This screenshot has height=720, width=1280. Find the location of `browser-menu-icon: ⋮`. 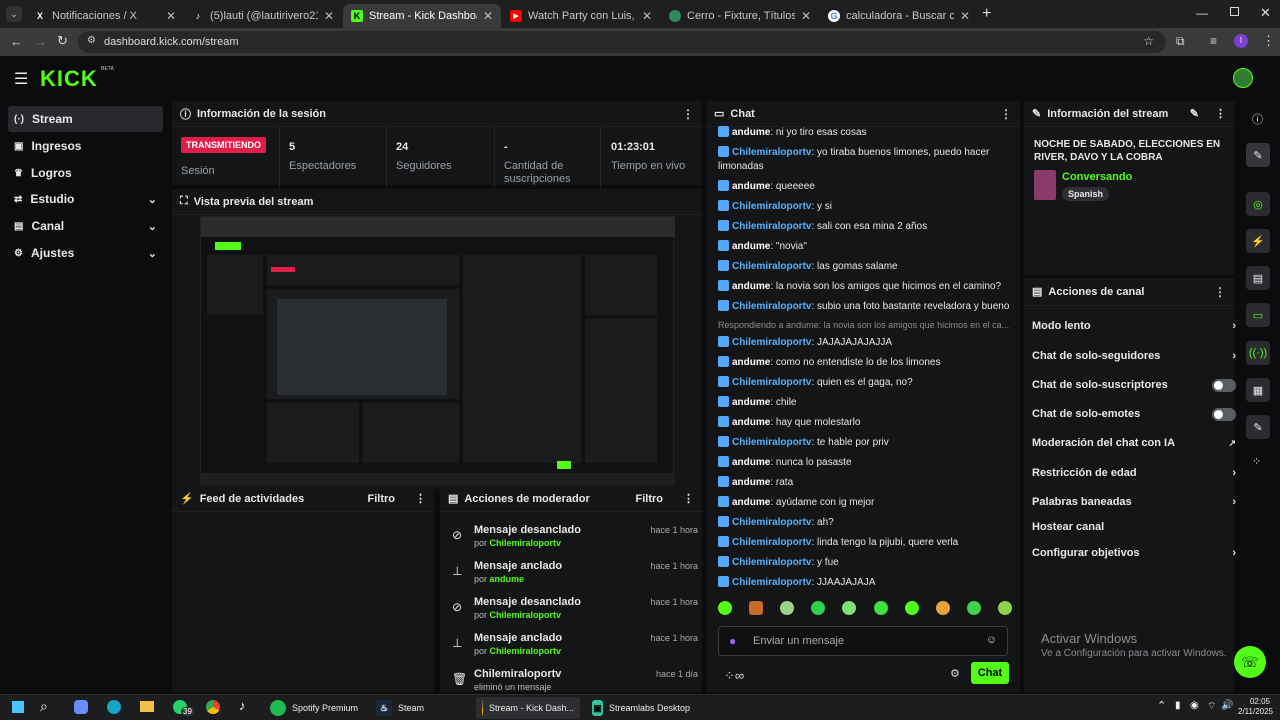

browser-menu-icon: ⋮ is located at coordinates (1268, 41).